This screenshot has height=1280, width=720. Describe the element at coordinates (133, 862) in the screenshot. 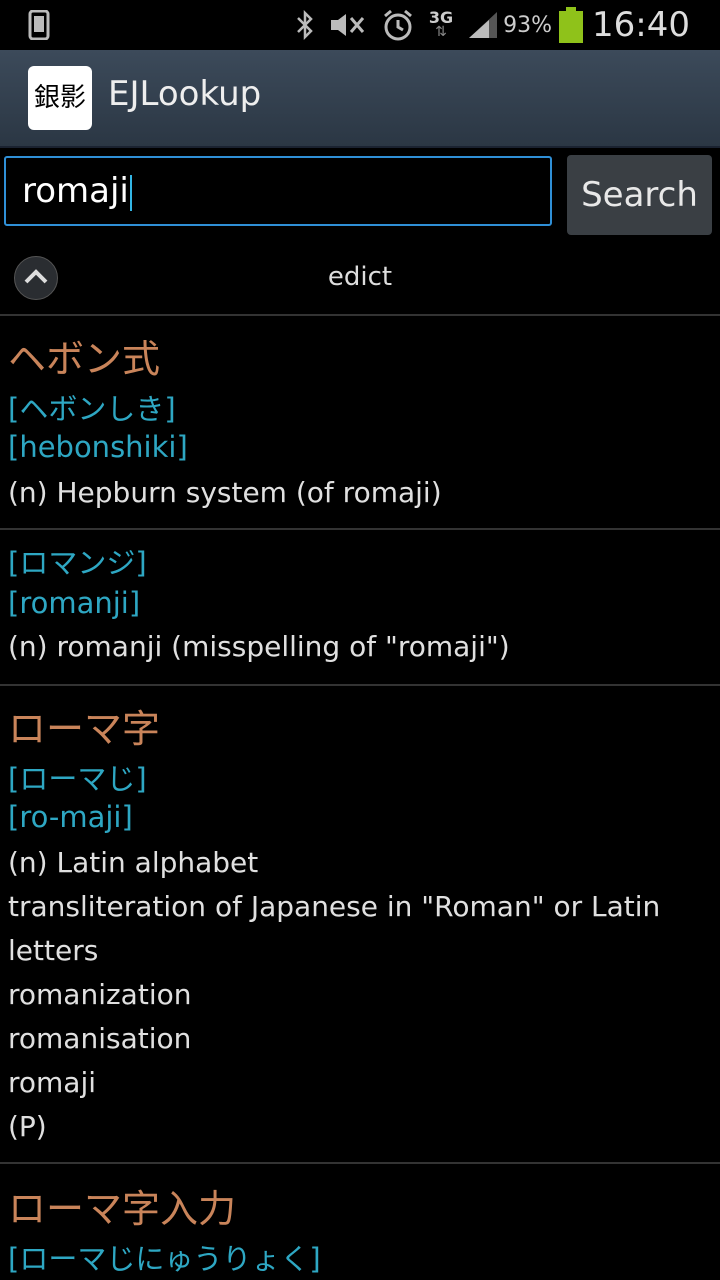

I see `entry-definition: (n) Latin alphabet` at that location.